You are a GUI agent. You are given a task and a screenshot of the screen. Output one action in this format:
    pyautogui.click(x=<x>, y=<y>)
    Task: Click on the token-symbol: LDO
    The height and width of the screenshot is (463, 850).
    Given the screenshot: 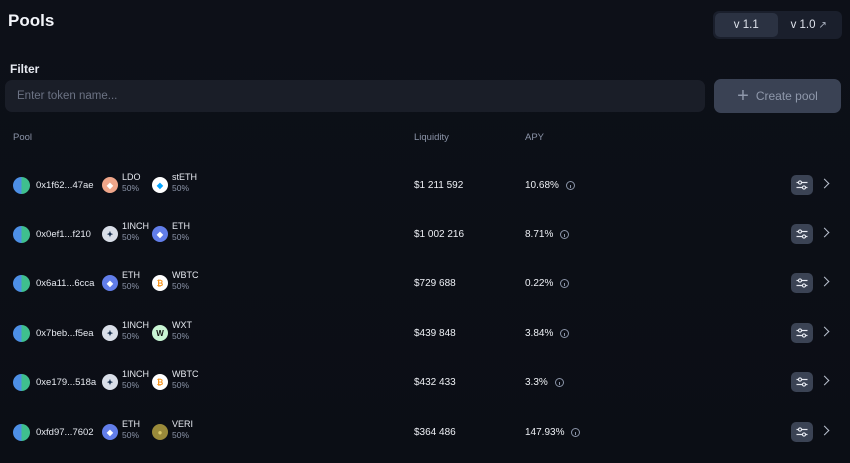 What is the action you would take?
    pyautogui.click(x=131, y=177)
    